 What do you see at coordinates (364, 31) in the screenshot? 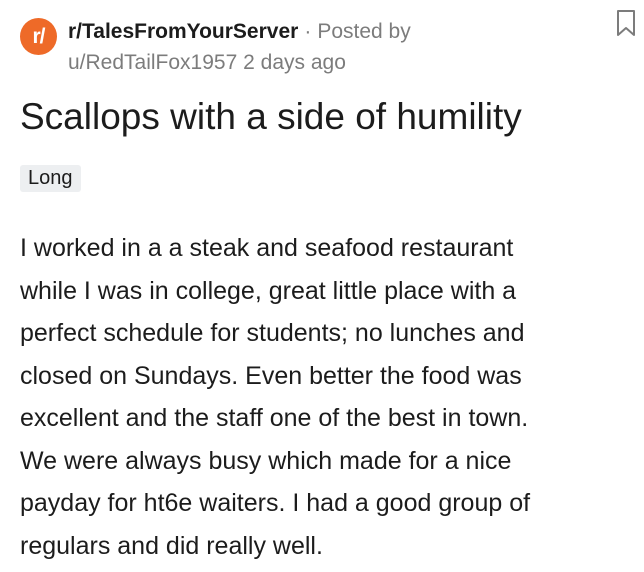
I see `posted-by-label: Posted by` at bounding box center [364, 31].